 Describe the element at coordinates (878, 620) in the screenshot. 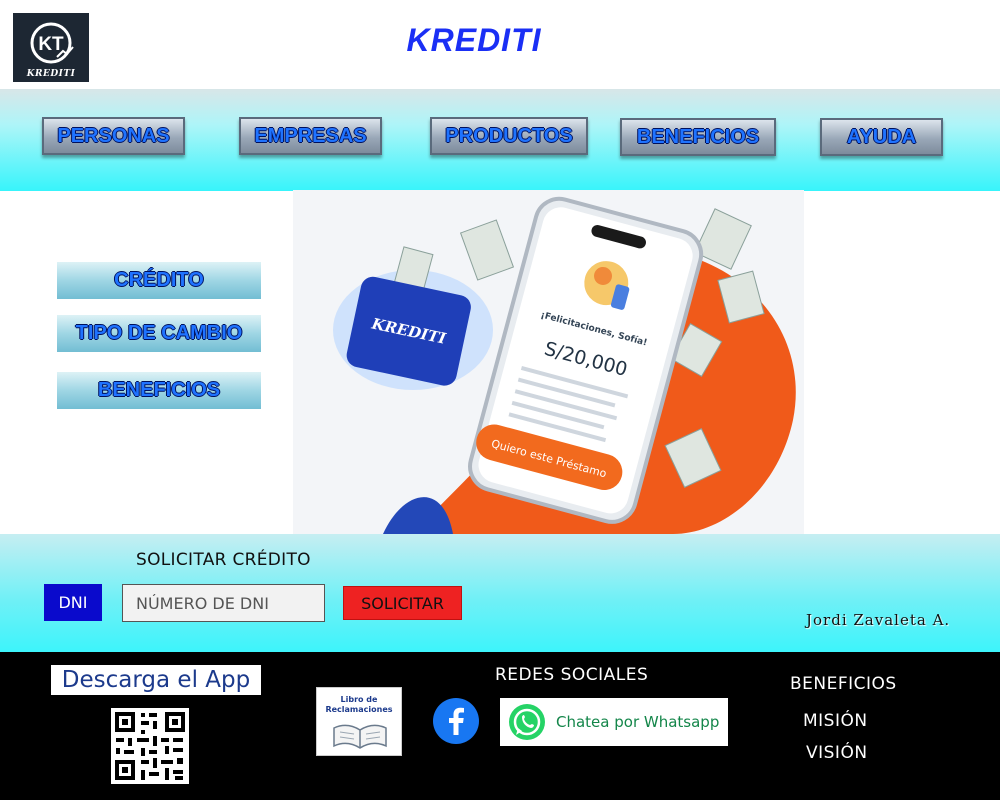

I see `author-credit: Jordi Zavaleta A.` at that location.